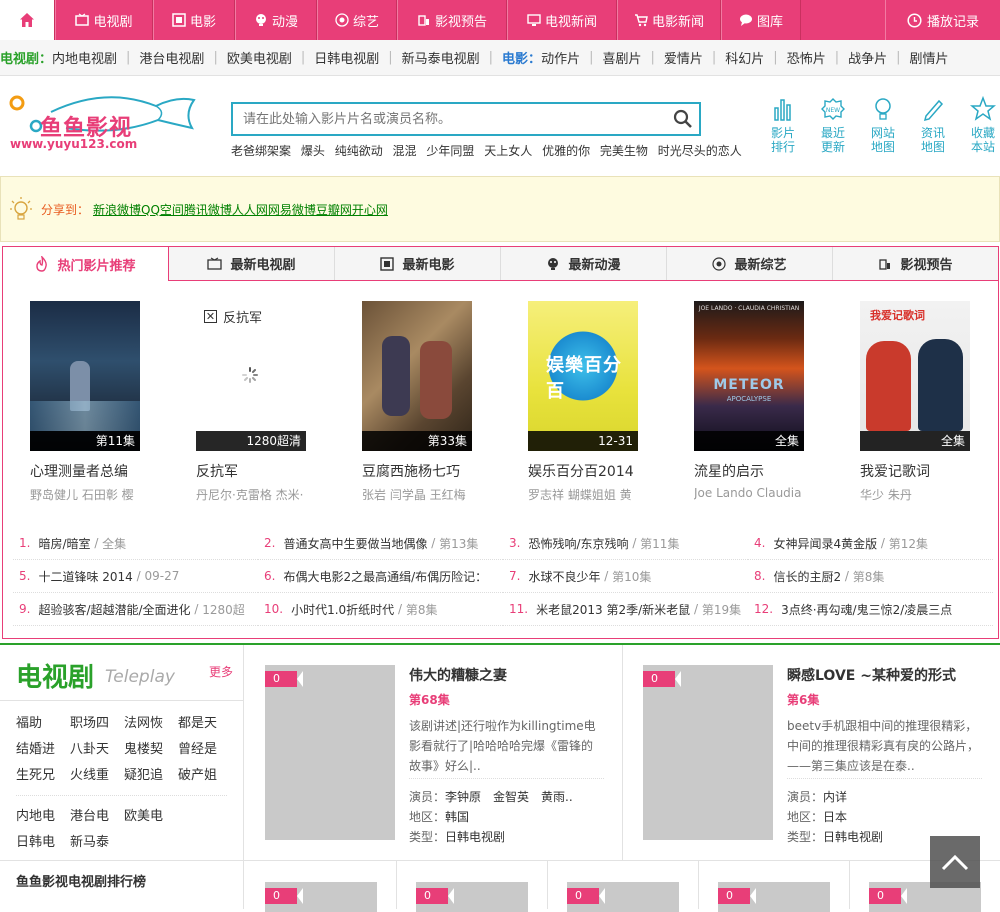 This screenshot has width=1000, height=912. What do you see at coordinates (625, 543) in the screenshot?
I see `rank-item: 3. 恐怖残响/东京残响 / 第11集` at bounding box center [625, 543].